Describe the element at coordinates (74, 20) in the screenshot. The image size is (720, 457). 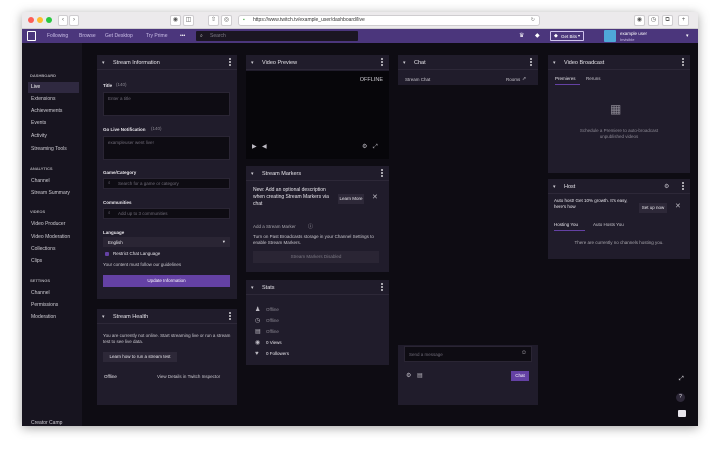
I see `forward-button: ›` at that location.